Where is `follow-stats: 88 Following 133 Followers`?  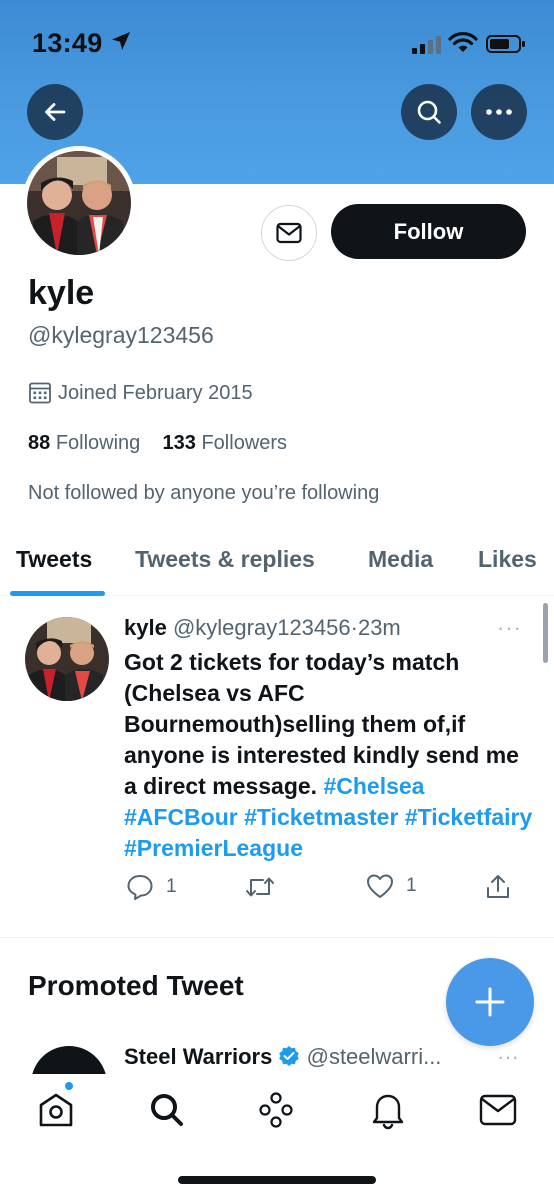 follow-stats: 88 Following 133 Followers is located at coordinates (157, 443).